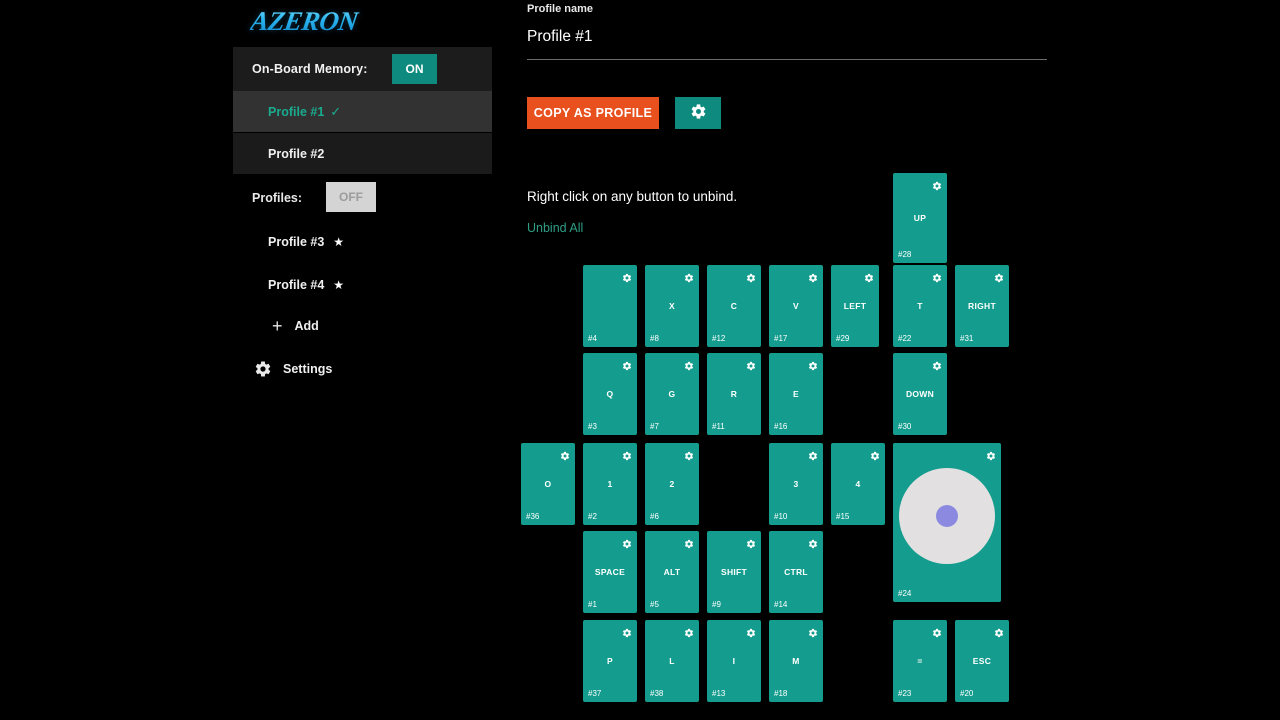  What do you see at coordinates (592, 426) in the screenshot?
I see `key-number: #3` at bounding box center [592, 426].